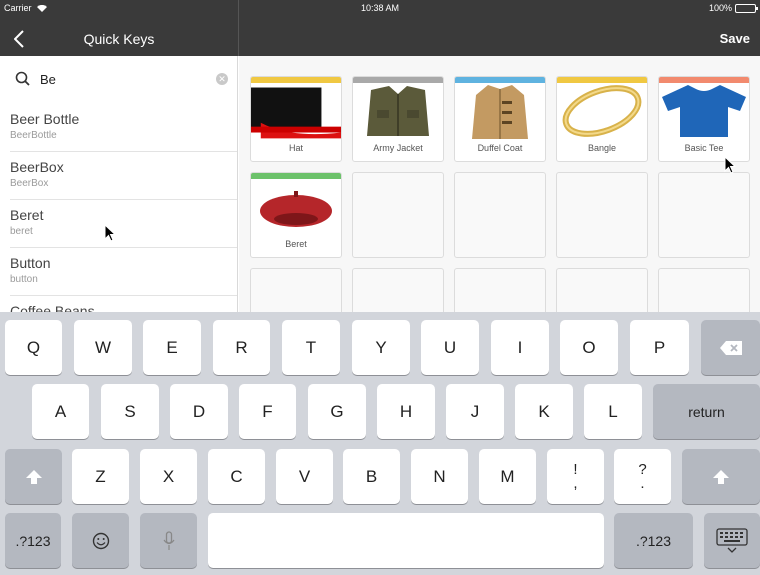 This screenshot has width=760, height=575. What do you see at coordinates (236, 476) in the screenshot?
I see `key-c: C` at bounding box center [236, 476].